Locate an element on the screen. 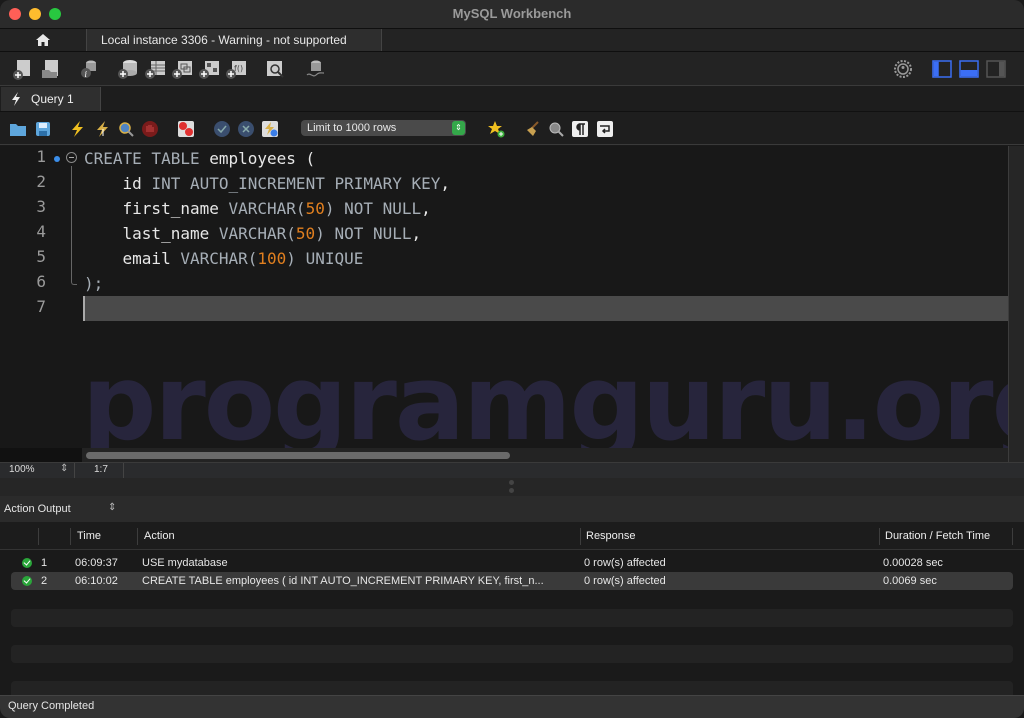 Image resolution: width=1024 pixels, height=718 pixels. create-schema-icon is located at coordinates (128, 69).